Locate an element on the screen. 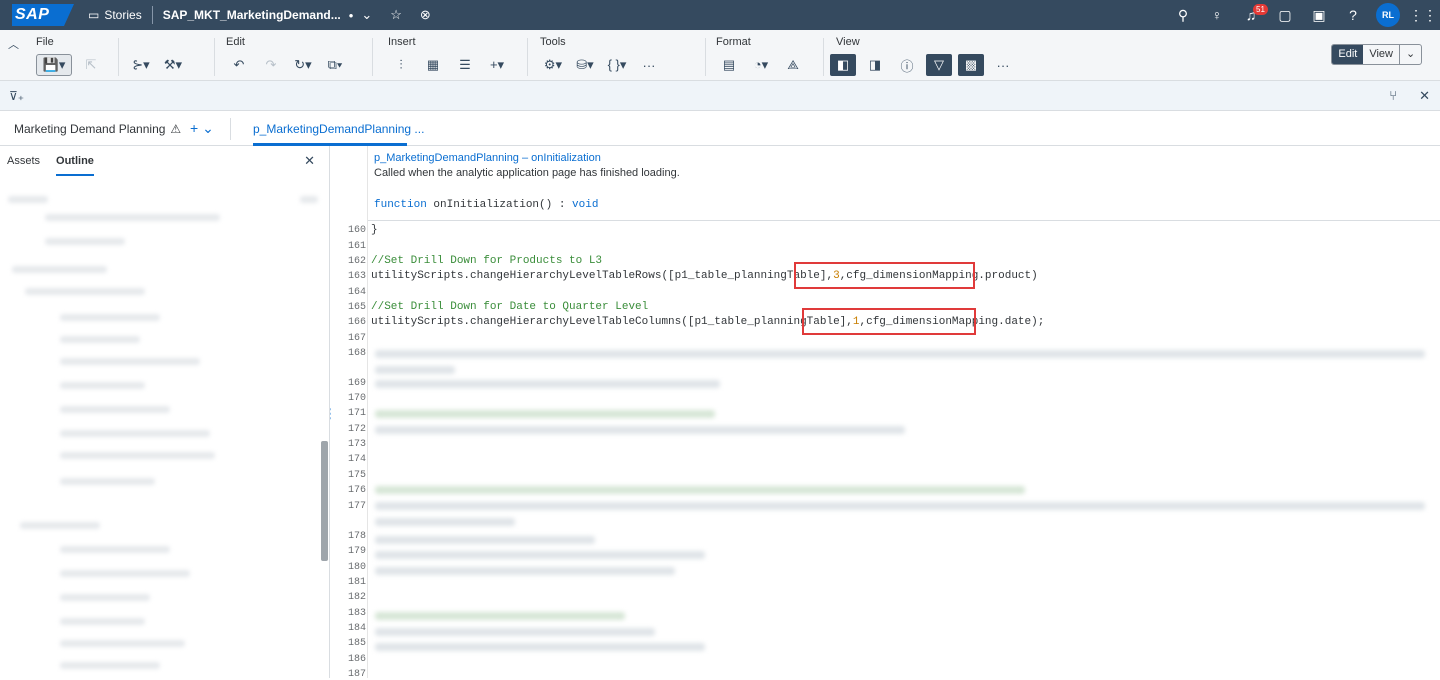 This screenshot has width=1440, height=680. conditional-format-icon: ⟁ is located at coordinates (793, 65).